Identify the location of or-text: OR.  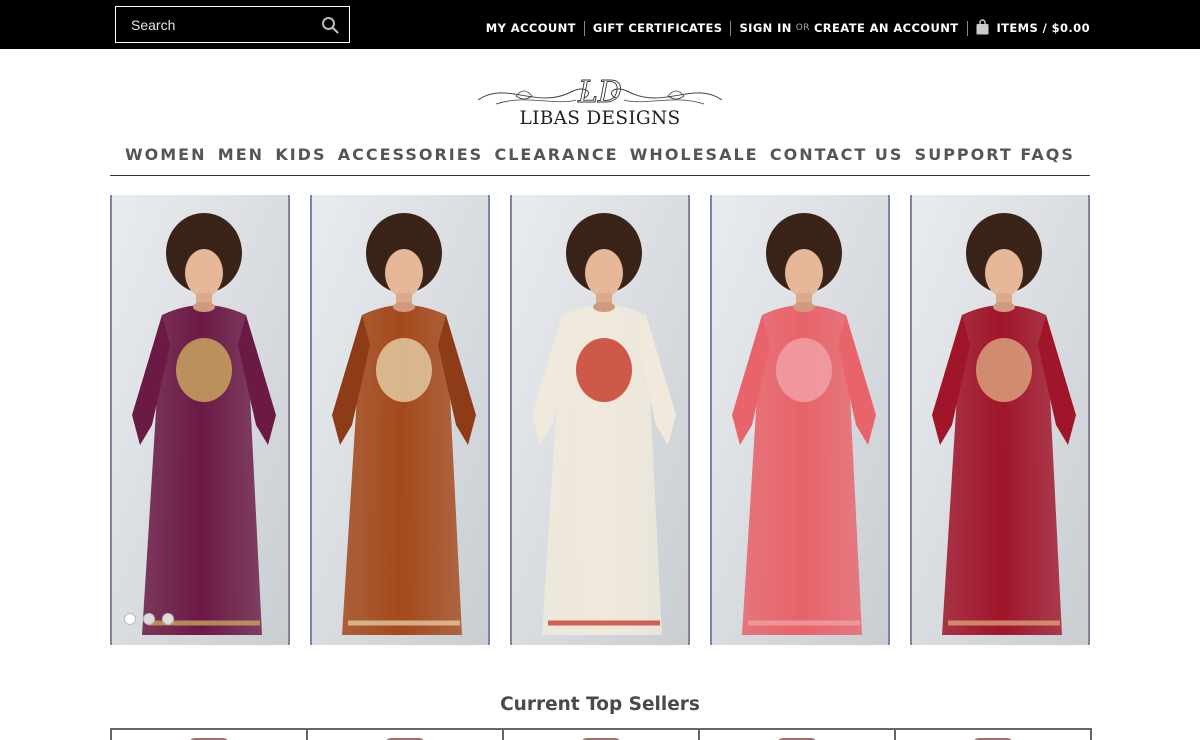
(802, 28).